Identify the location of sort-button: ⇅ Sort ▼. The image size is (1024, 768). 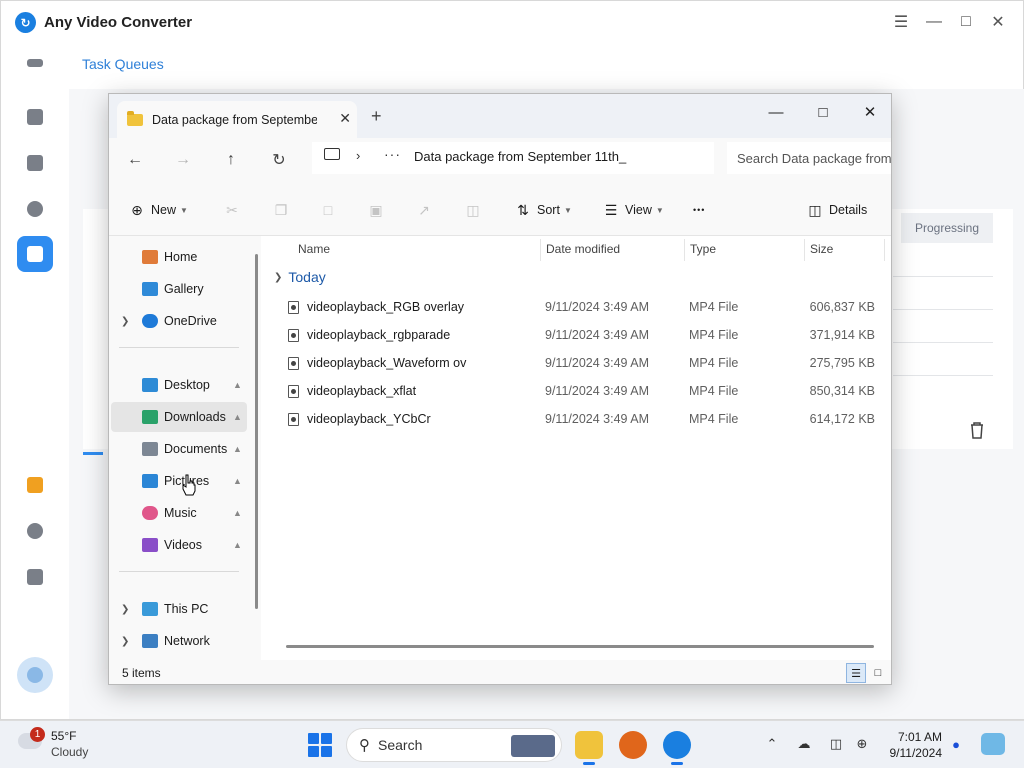
(543, 210).